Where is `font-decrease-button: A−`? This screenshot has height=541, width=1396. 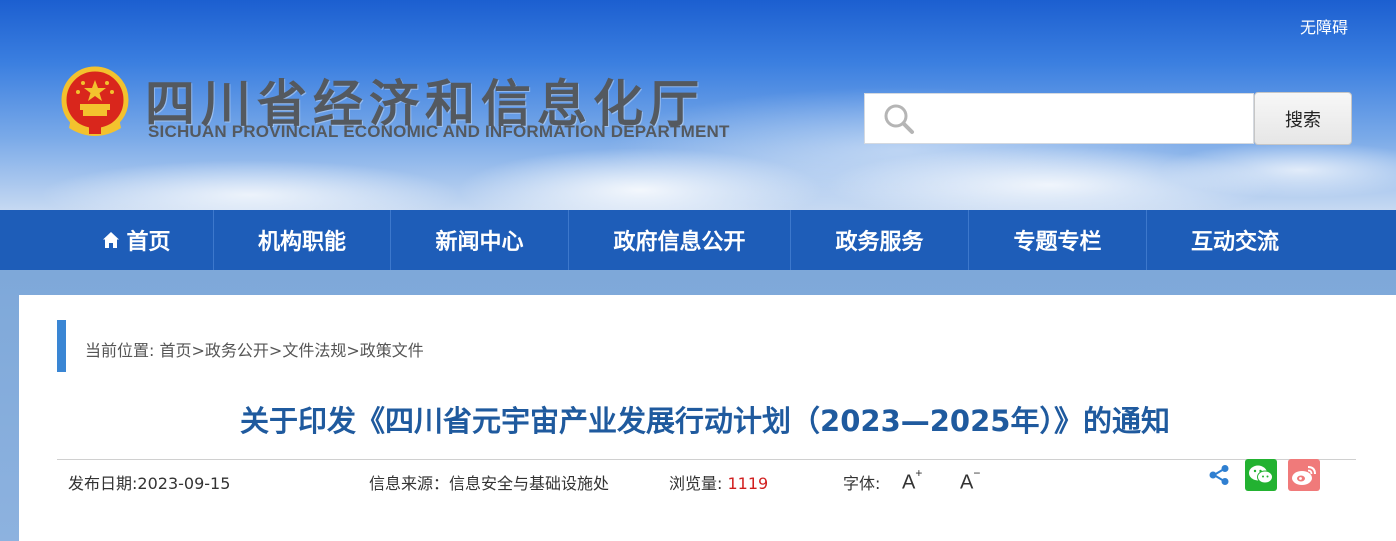
font-decrease-button: A− is located at coordinates (970, 480).